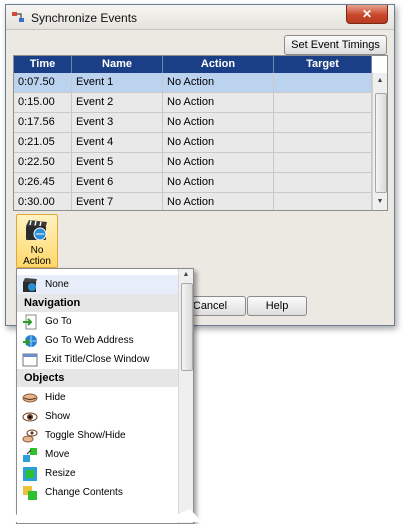 The width and height of the screenshot is (404, 524). What do you see at coordinates (97, 284) in the screenshot?
I see `menu-item-none: None` at bounding box center [97, 284].